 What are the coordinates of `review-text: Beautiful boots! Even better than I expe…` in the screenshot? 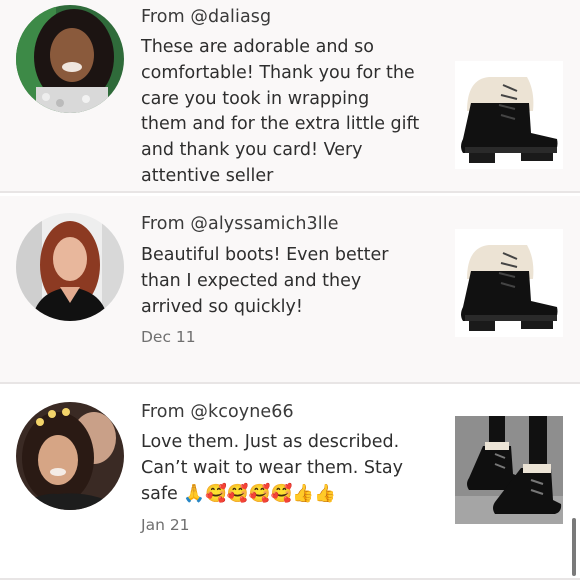 It's located at (291, 281).